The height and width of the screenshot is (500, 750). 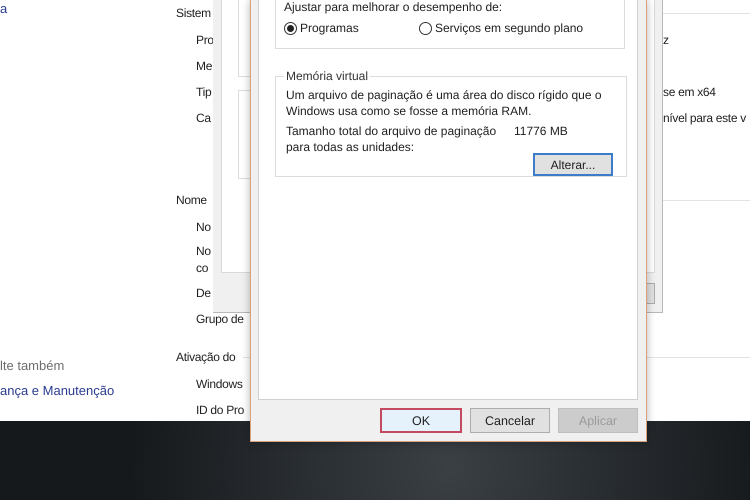 I want to click on info-label: Pro, so click(x=205, y=40).